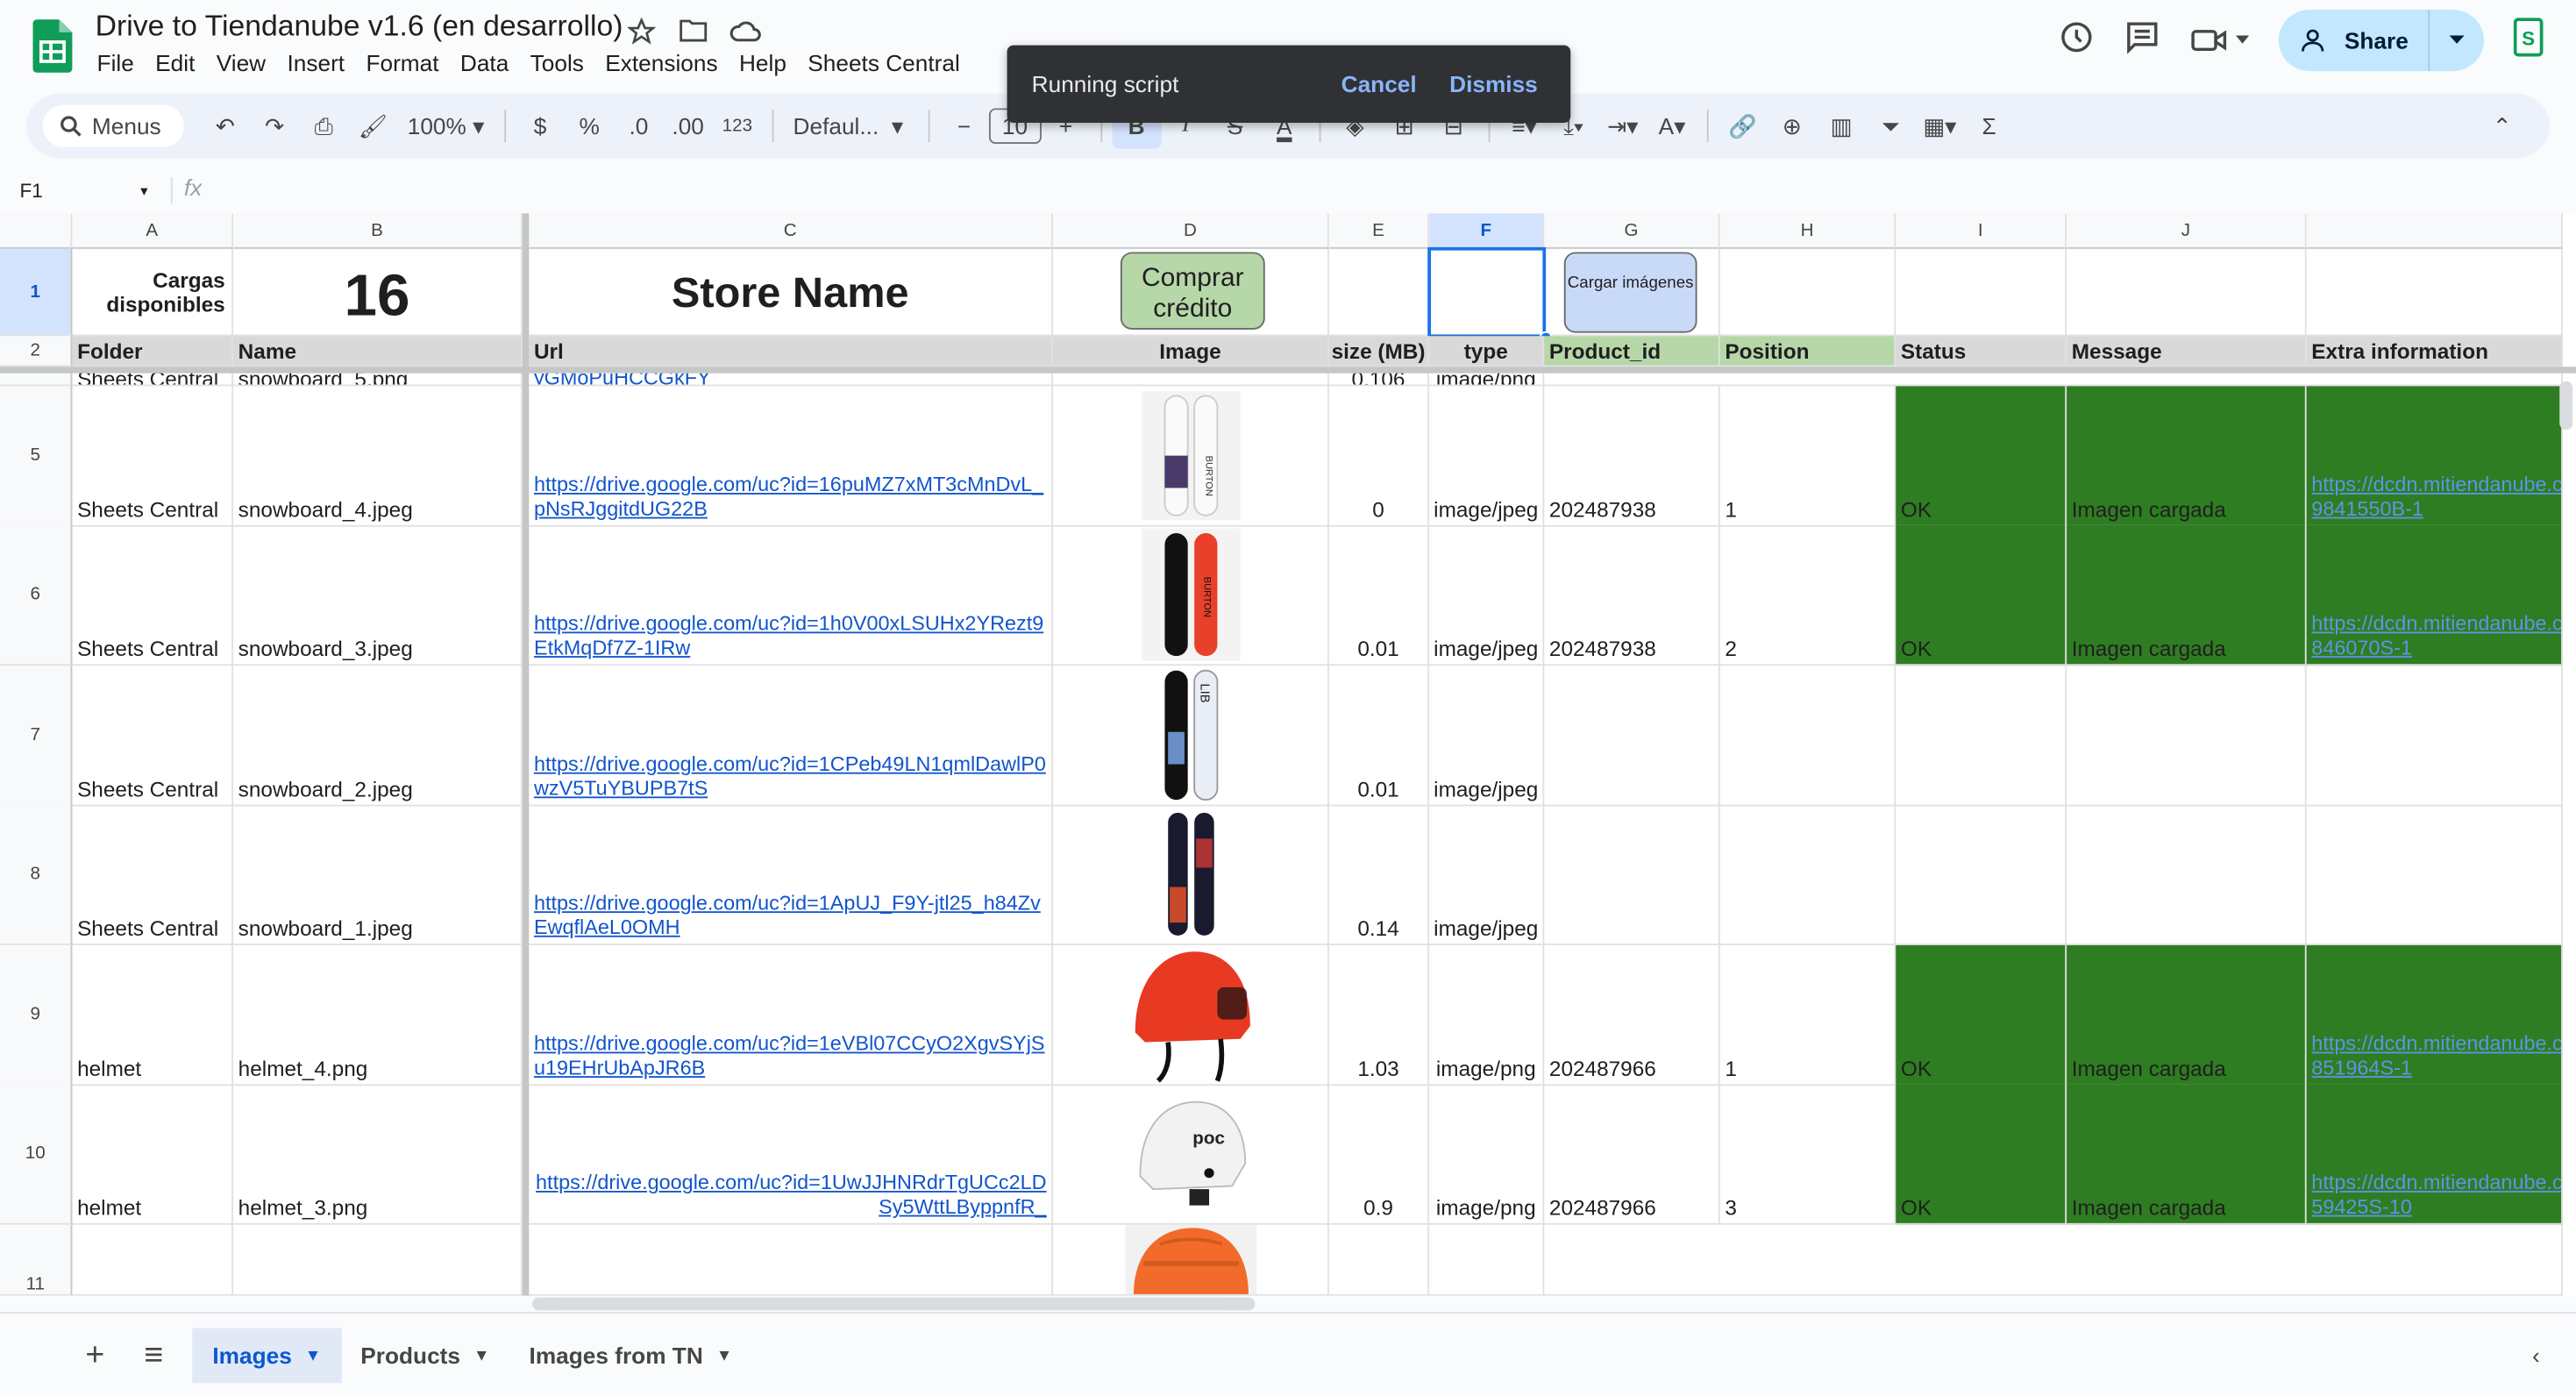 The height and width of the screenshot is (1396, 2576). I want to click on text-rotation-icon: A▾, so click(1672, 126).